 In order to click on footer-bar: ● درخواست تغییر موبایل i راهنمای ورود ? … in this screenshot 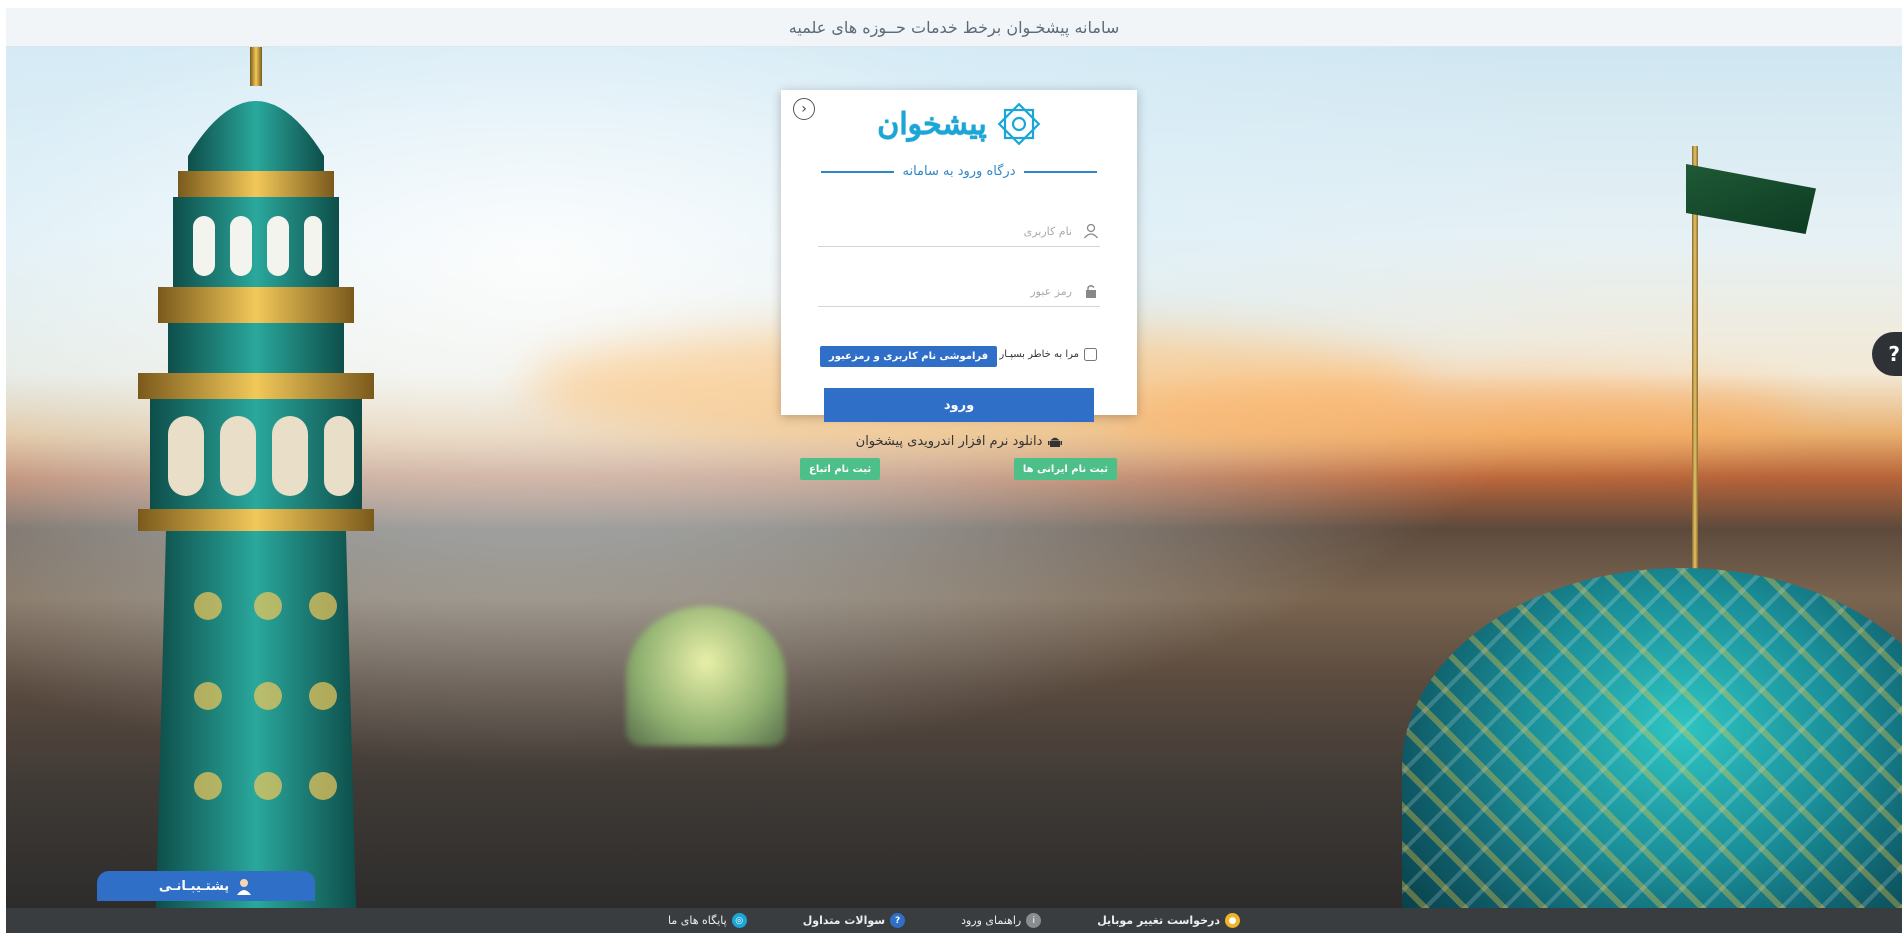, I will do `click(954, 920)`.